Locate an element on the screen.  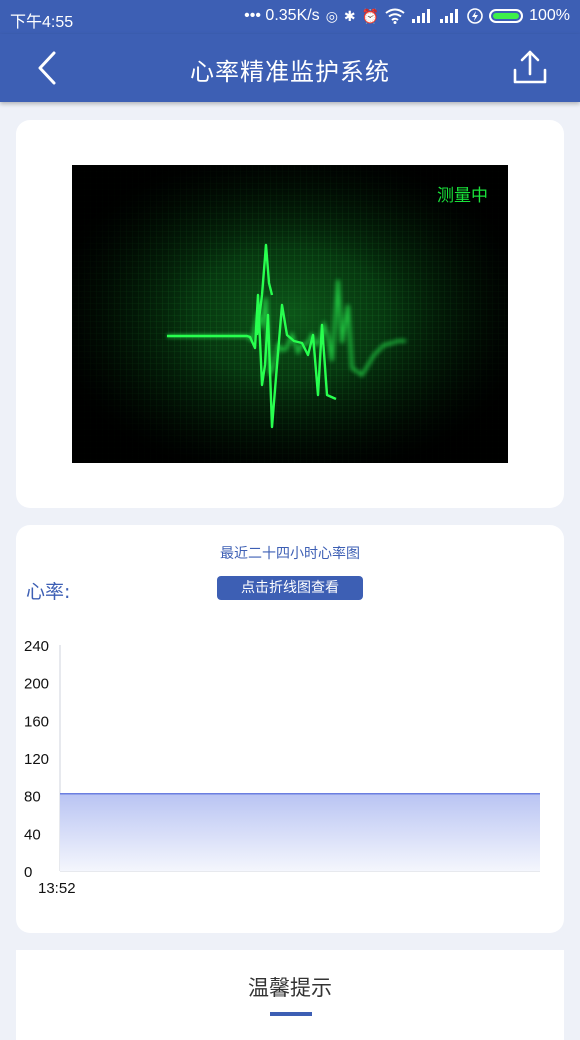
y-tick-label: 240 is located at coordinates (36, 646).